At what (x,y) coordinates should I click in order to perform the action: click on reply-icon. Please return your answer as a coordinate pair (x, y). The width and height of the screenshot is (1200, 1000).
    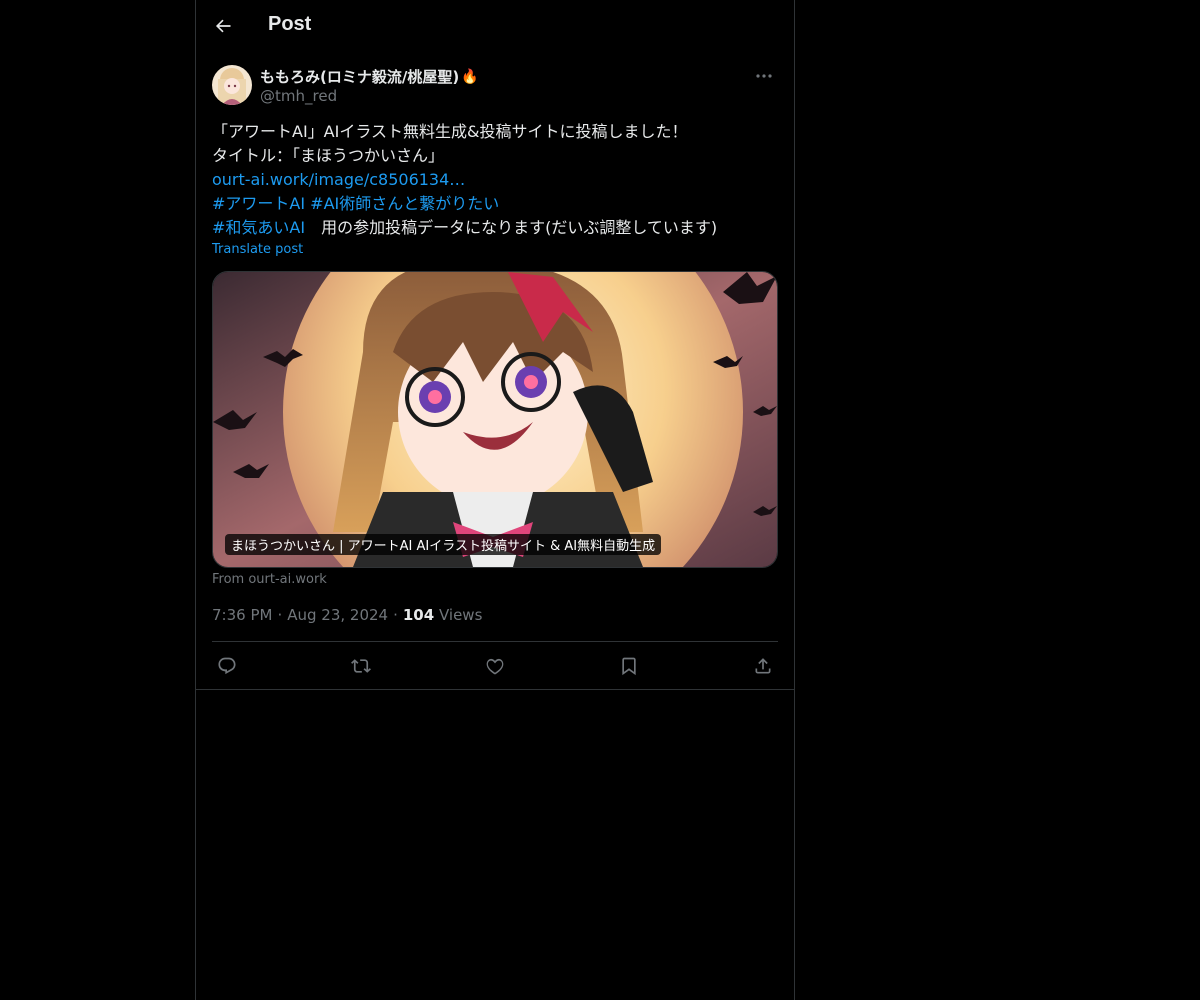
    Looking at the image, I should click on (227, 666).